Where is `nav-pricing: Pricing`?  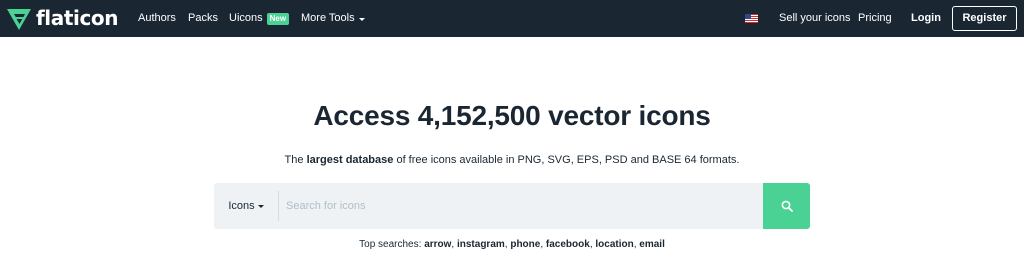
nav-pricing: Pricing is located at coordinates (875, 18).